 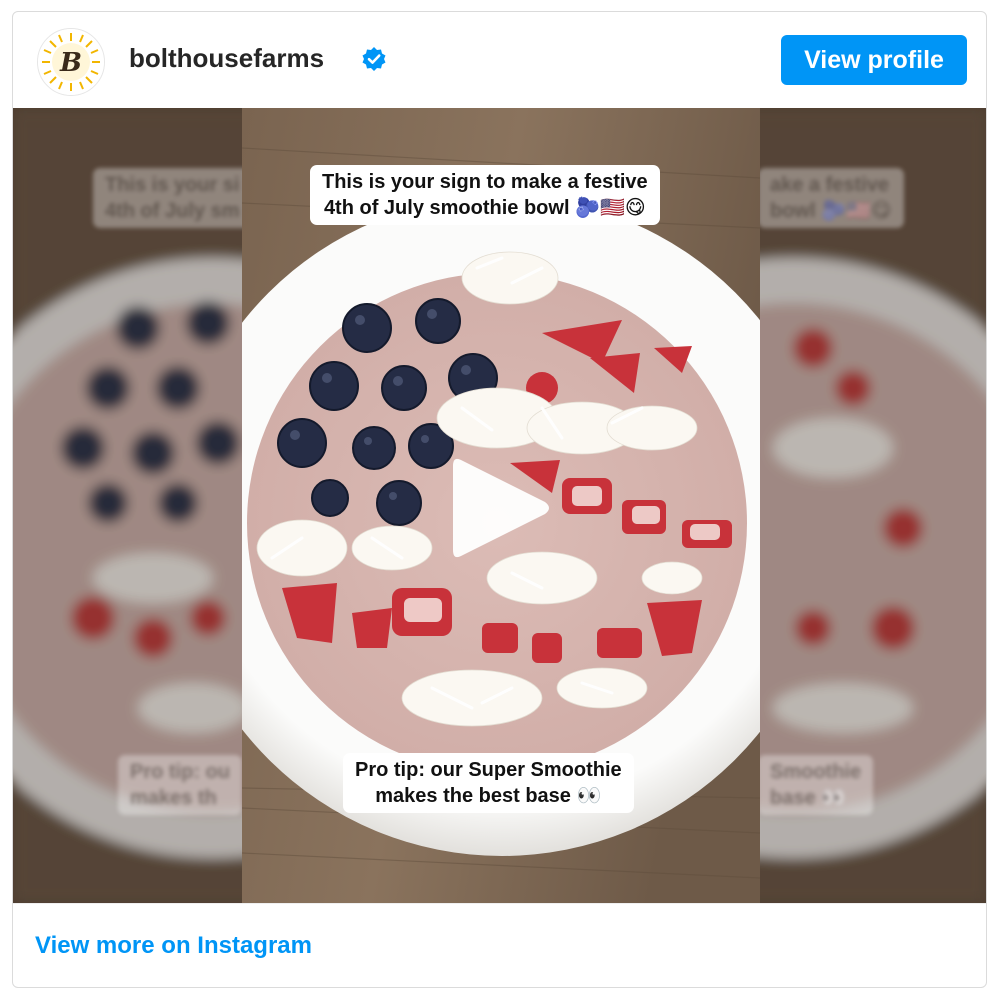 I want to click on caption-top-line-2: 4th of July smoothie bowl 🫐🇺🇸😋, so click(x=484, y=208).